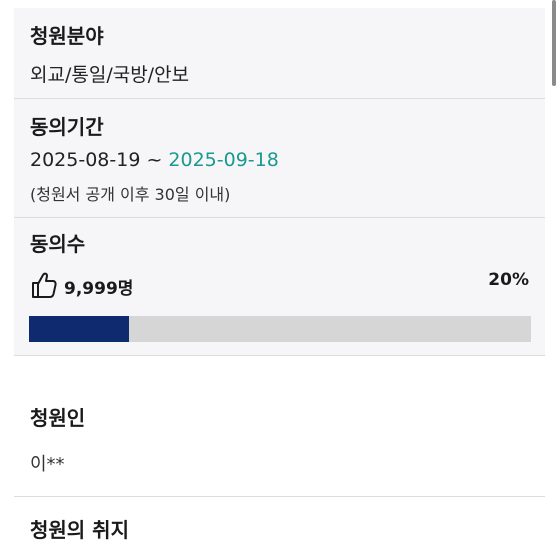 This screenshot has width=560, height=560. What do you see at coordinates (130, 194) in the screenshot?
I see `agreement-period-note: (청원서 공개 이후 30일 이내)` at bounding box center [130, 194].